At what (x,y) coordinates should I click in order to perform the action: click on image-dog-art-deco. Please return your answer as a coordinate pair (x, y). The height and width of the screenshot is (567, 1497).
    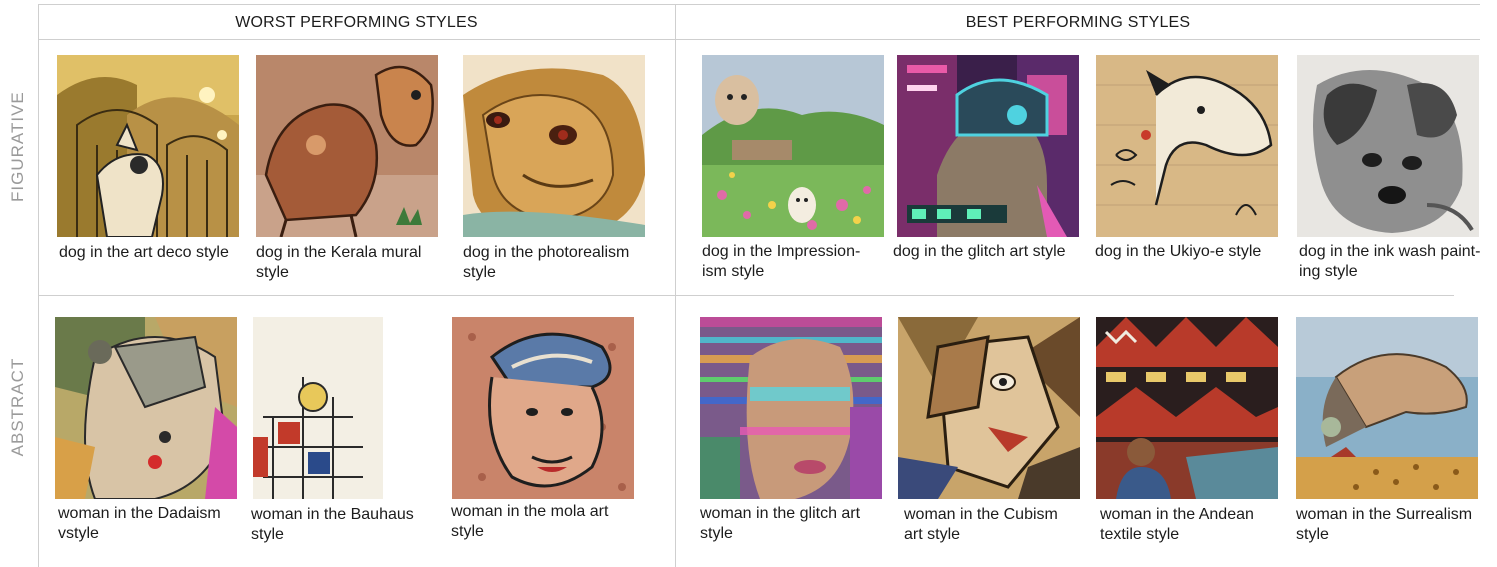
    Looking at the image, I should click on (148, 146).